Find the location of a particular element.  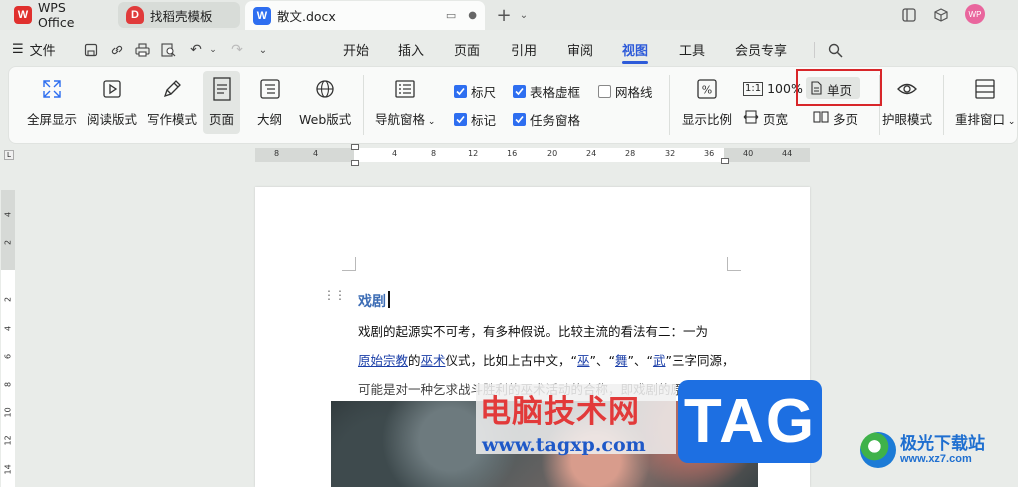

web-layout-label: Web版式 is located at coordinates (325, 119).